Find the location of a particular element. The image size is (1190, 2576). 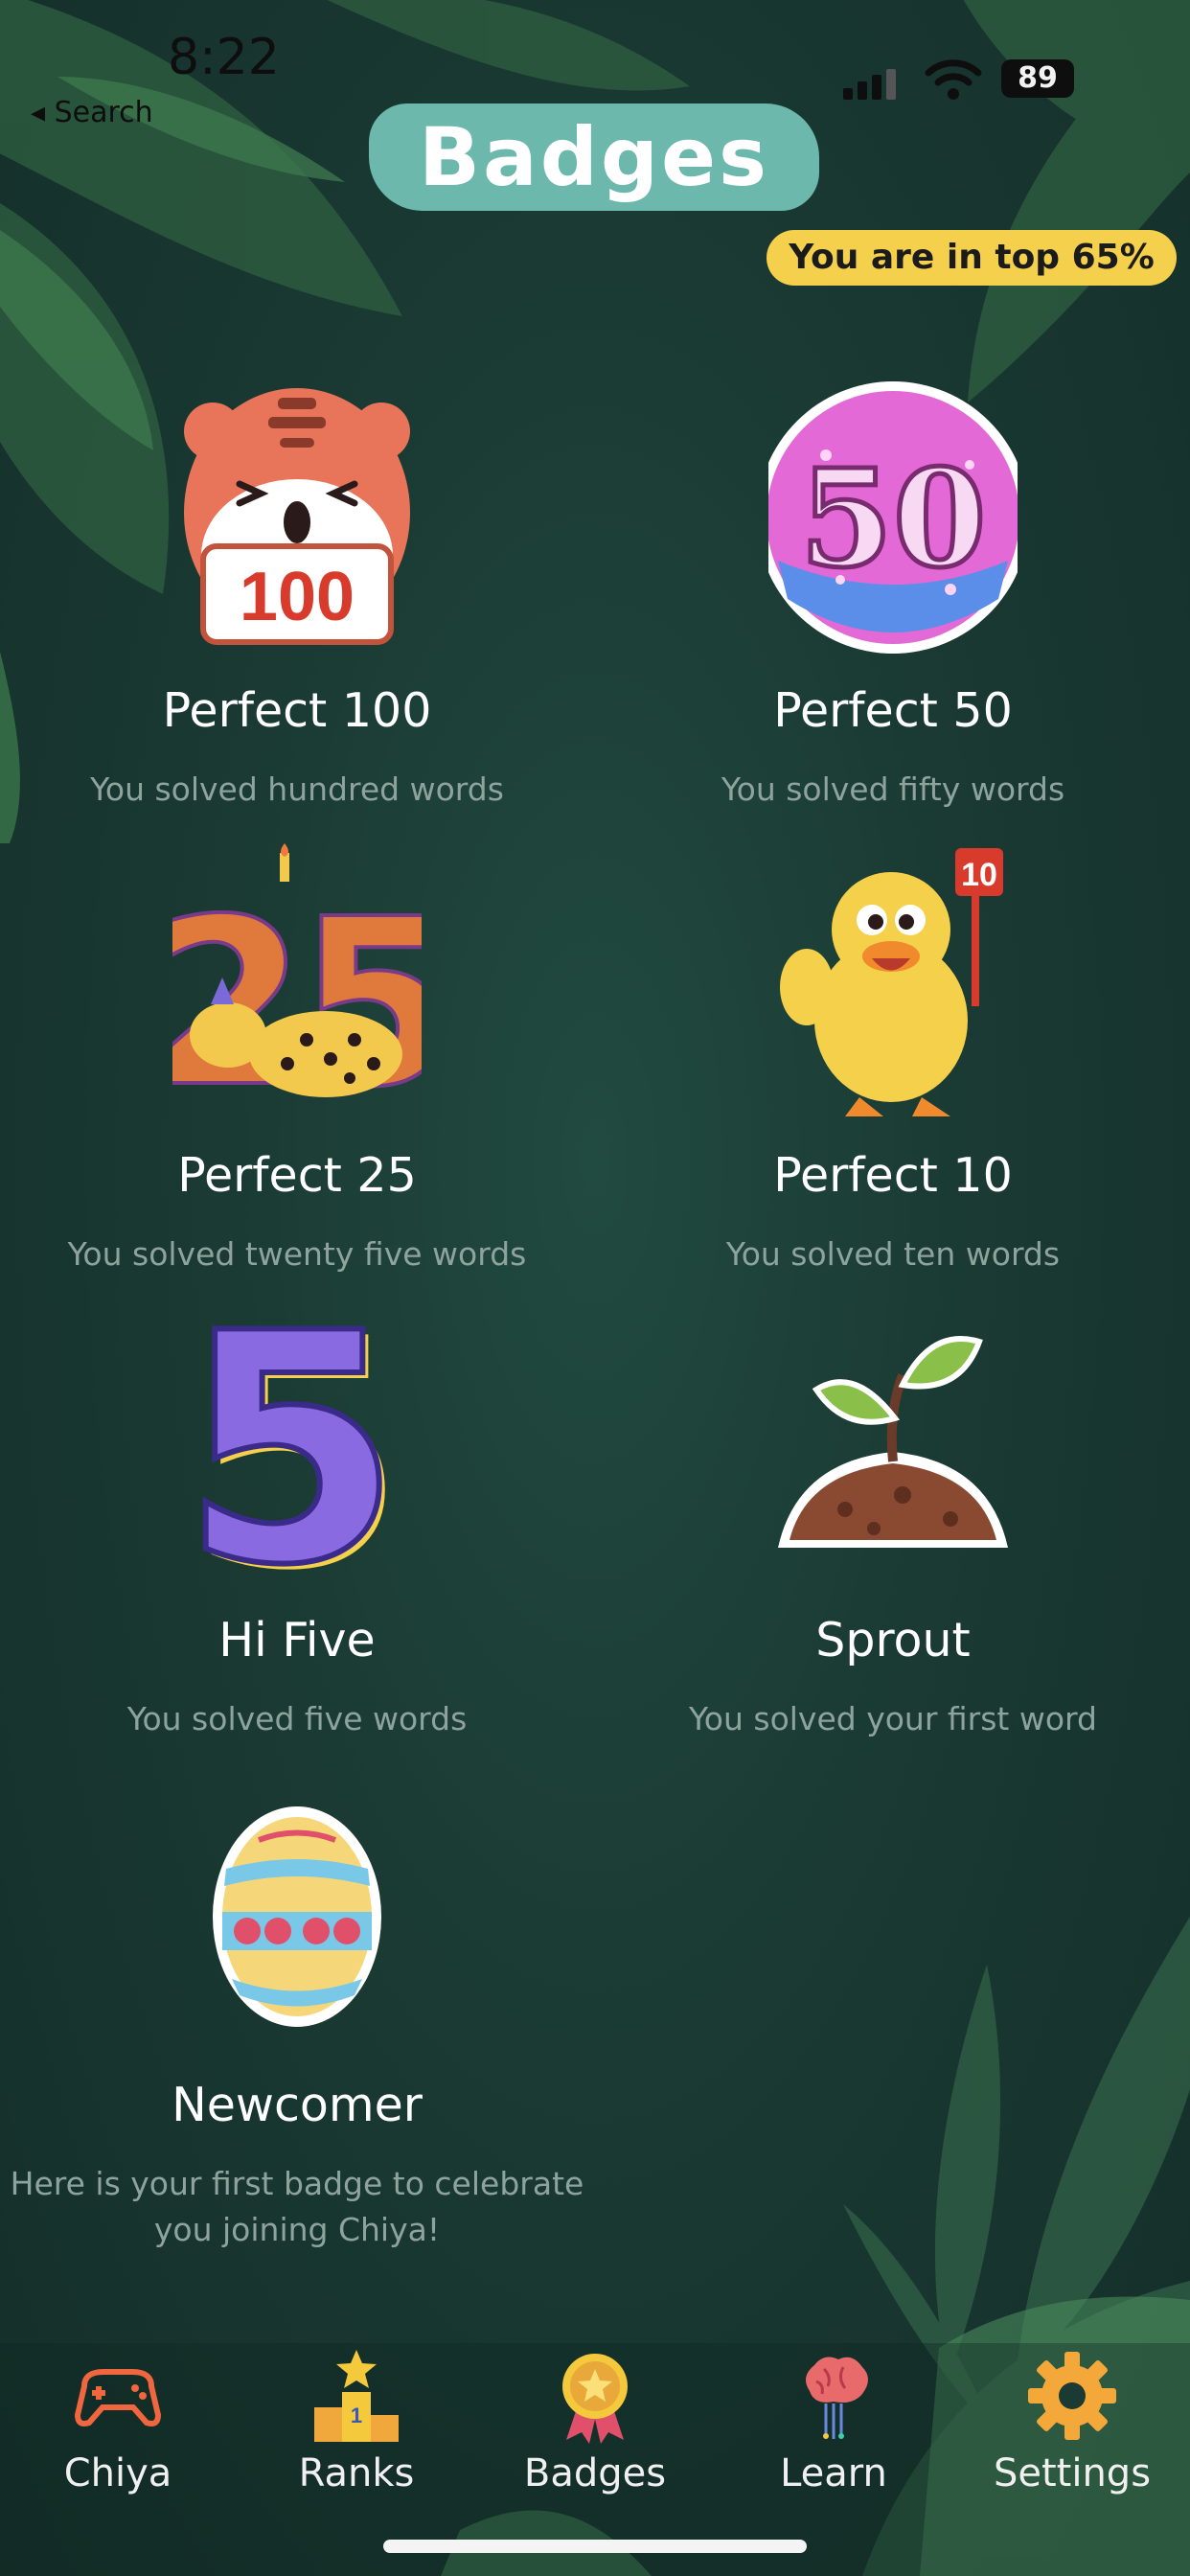

number-five-icon: 5 5 is located at coordinates (293, 1447).